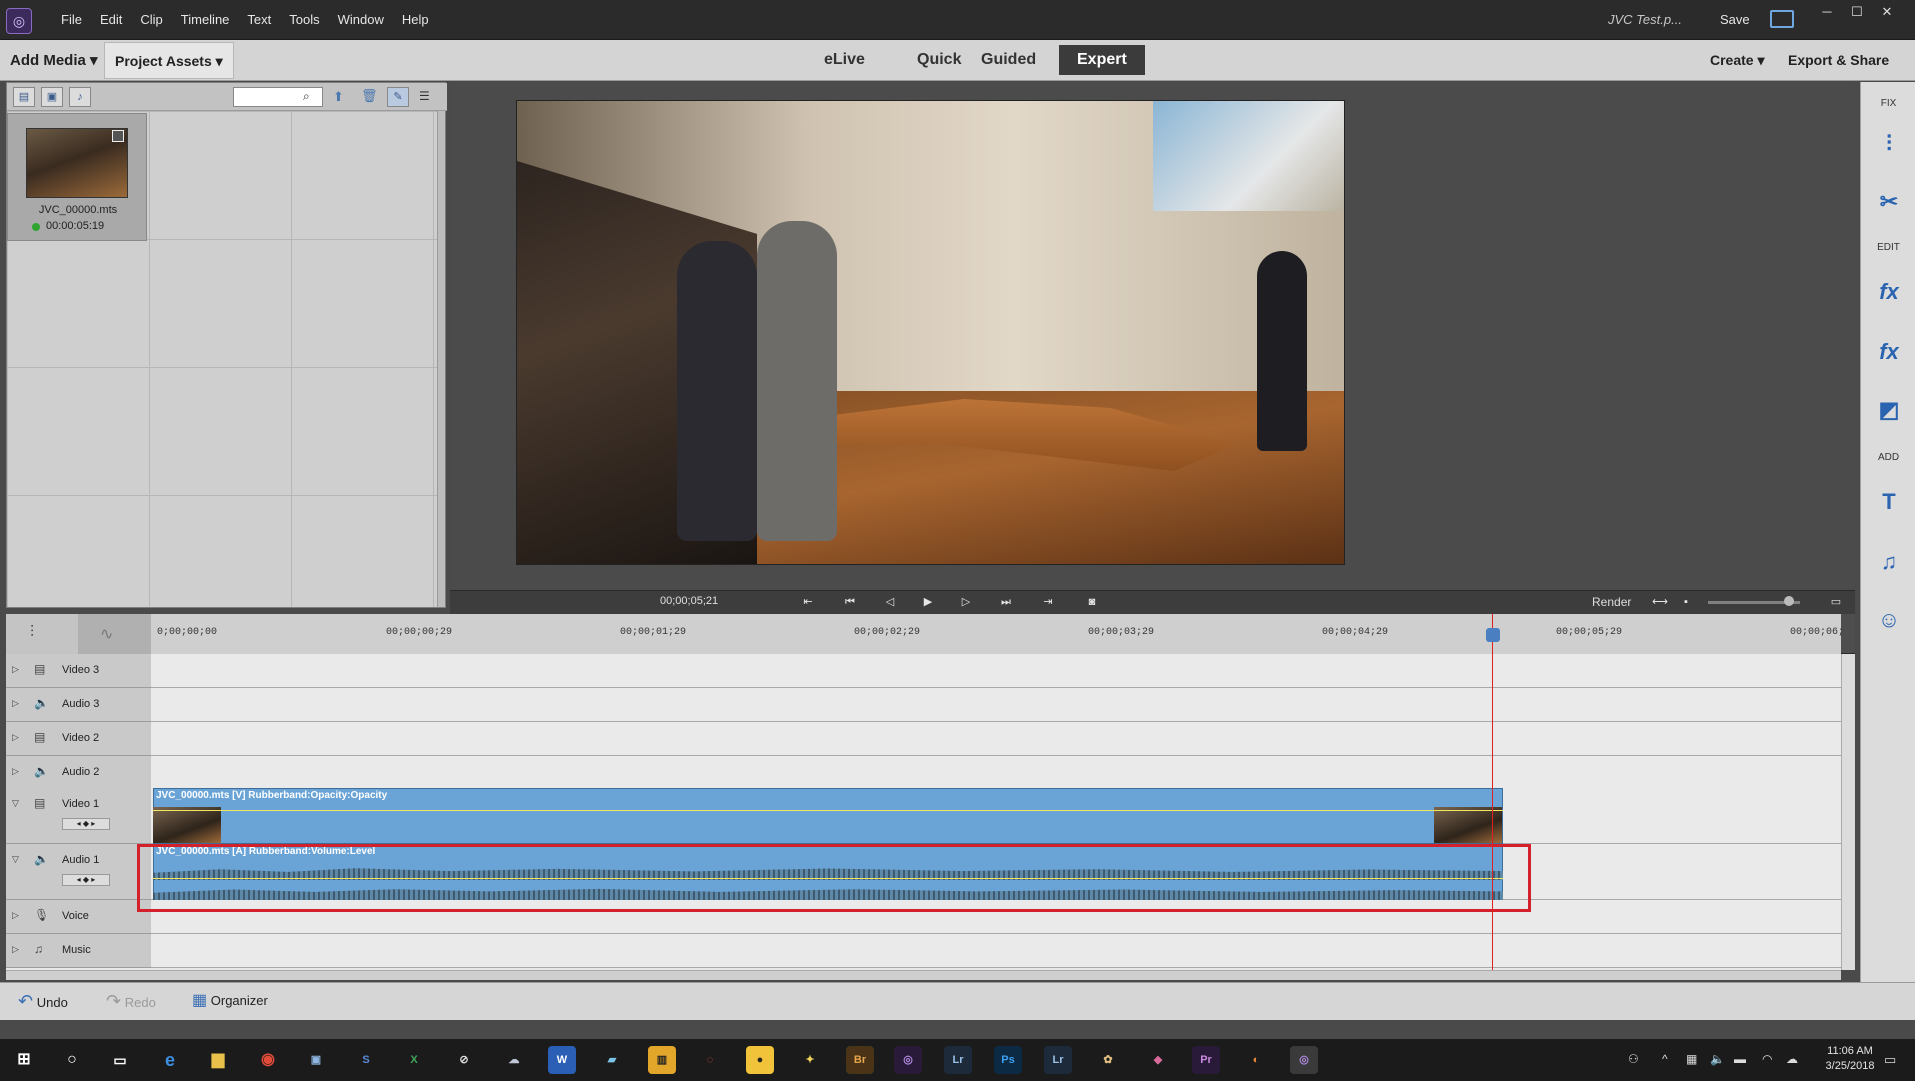 The height and width of the screenshot is (1081, 1915). Describe the element at coordinates (1792, 1059) in the screenshot. I see `onedrive-icon: ☁` at that location.